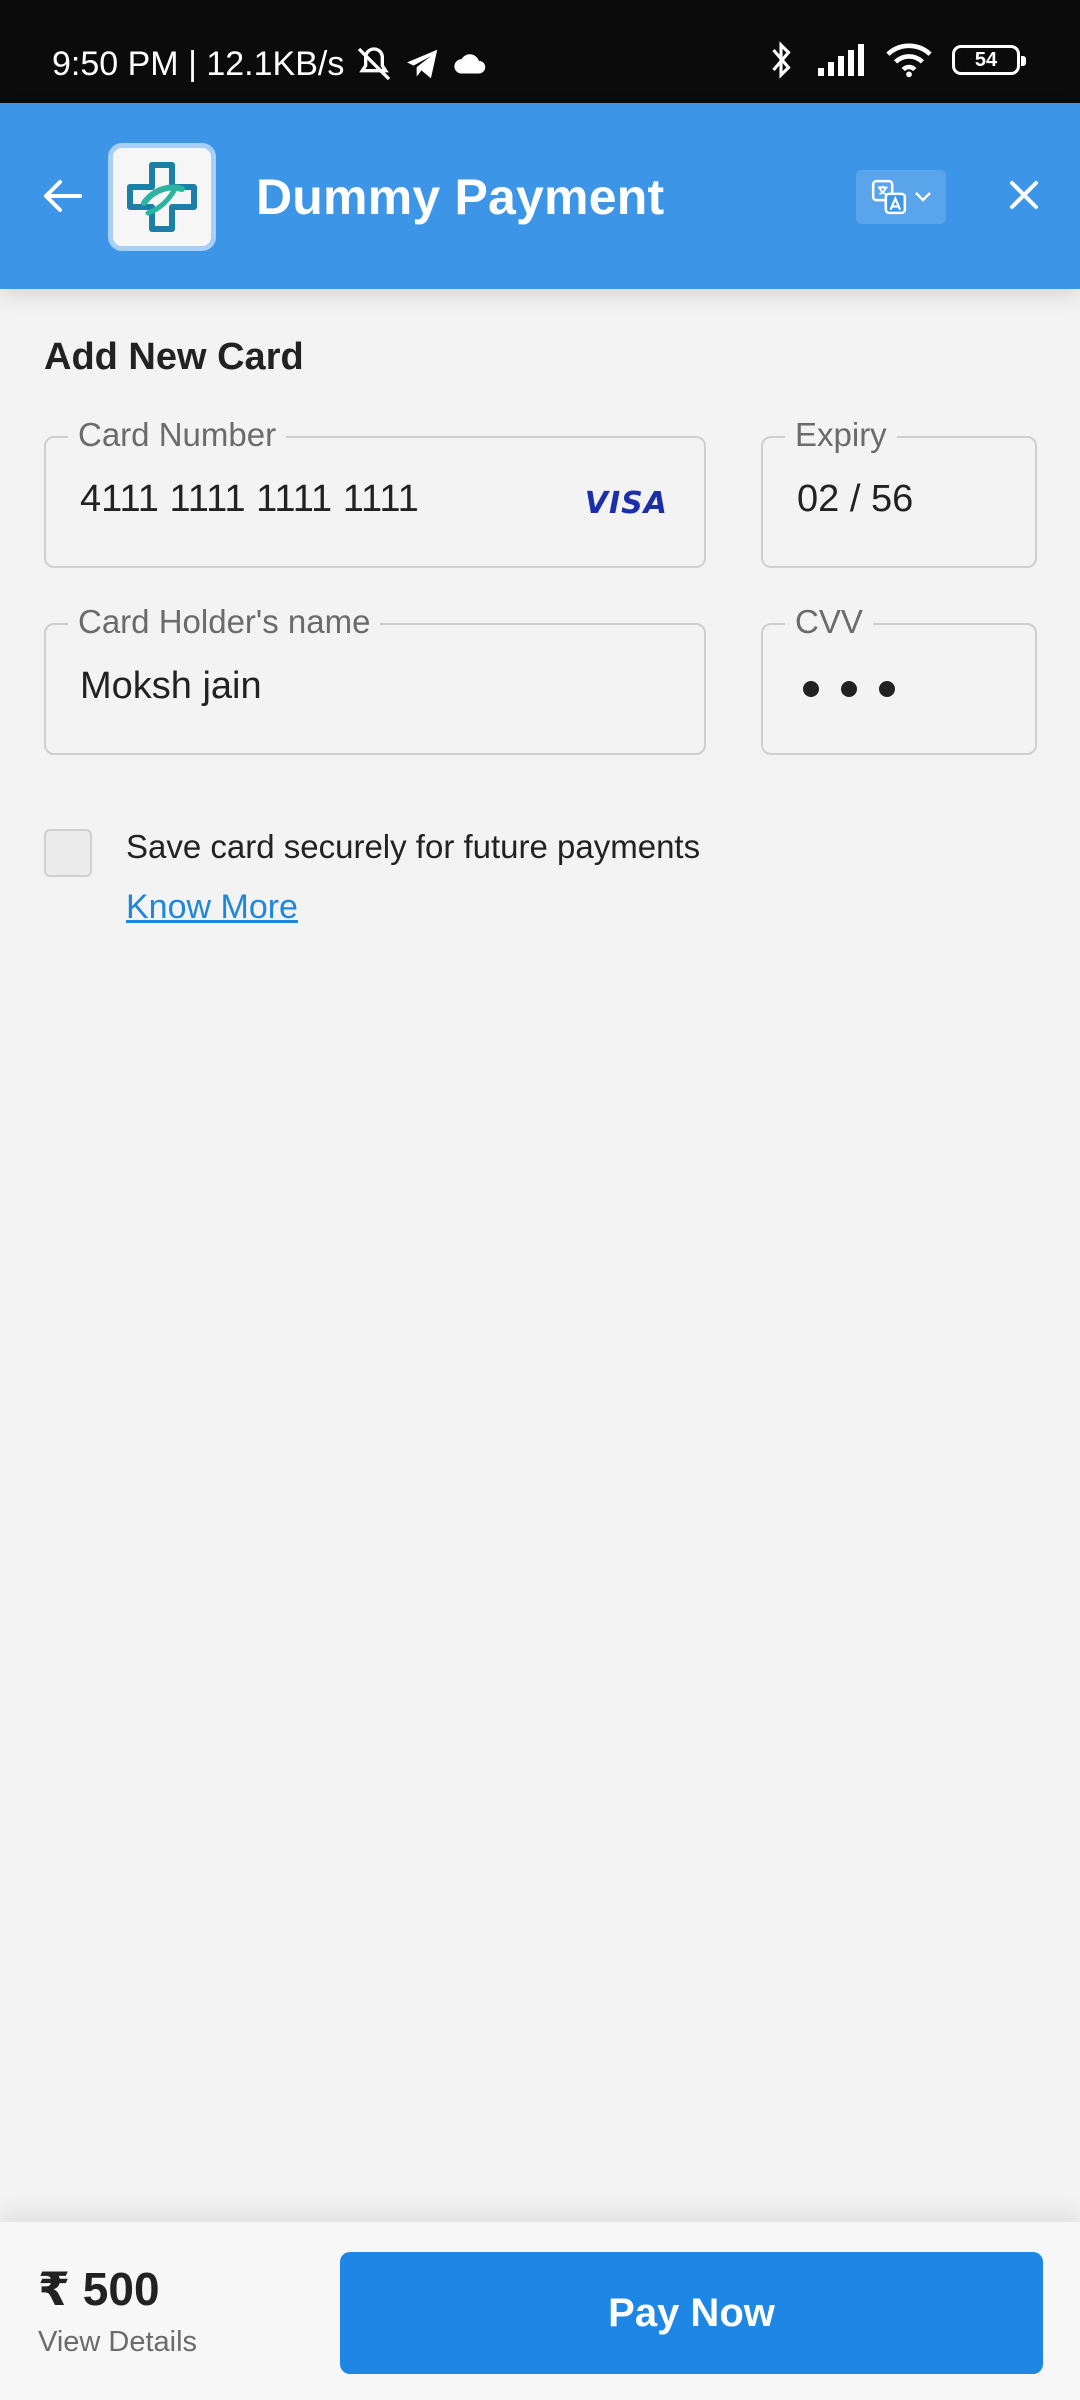  Describe the element at coordinates (117, 2342) in the screenshot. I see `view-details-link: View Details` at that location.